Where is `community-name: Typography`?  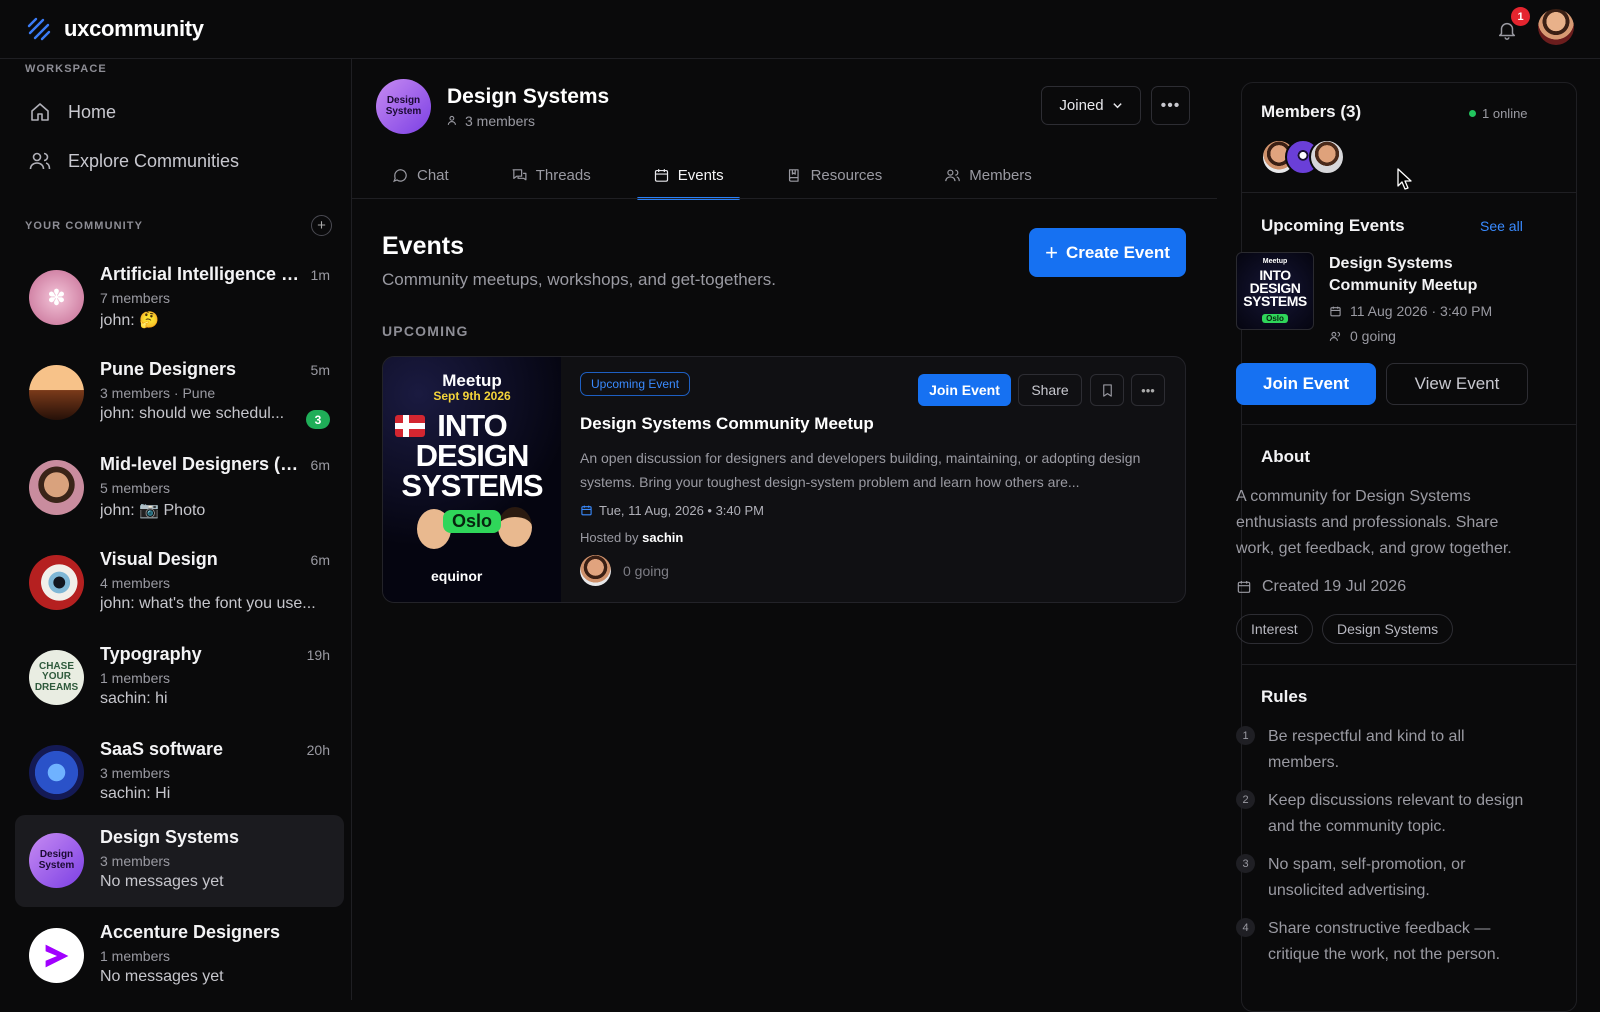 community-name: Typography is located at coordinates (151, 654).